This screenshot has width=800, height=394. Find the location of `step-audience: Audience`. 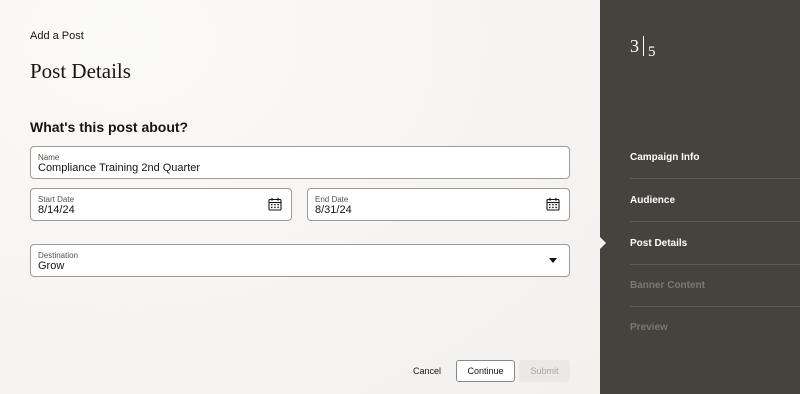

step-audience: Audience is located at coordinates (715, 200).